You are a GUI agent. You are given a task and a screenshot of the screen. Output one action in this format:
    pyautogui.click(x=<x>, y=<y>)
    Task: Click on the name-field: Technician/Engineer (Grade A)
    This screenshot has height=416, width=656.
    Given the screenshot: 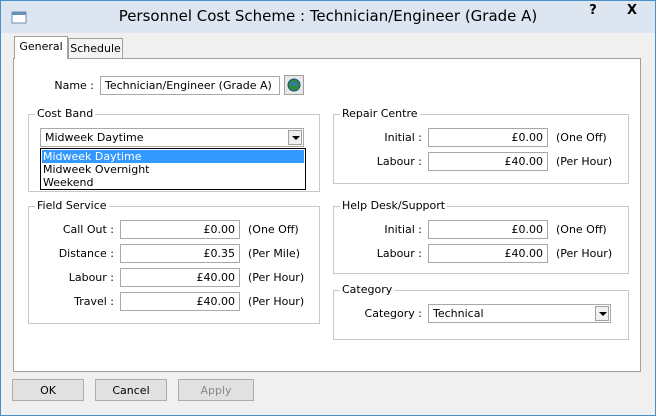 What is the action you would take?
    pyautogui.click(x=190, y=85)
    